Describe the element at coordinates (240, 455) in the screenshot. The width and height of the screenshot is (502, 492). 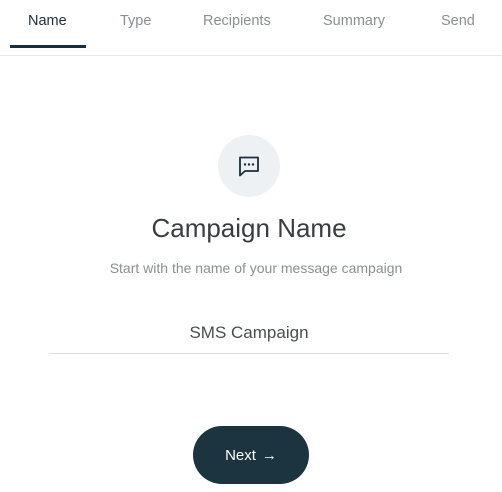
I see `next-button-label: Next` at that location.